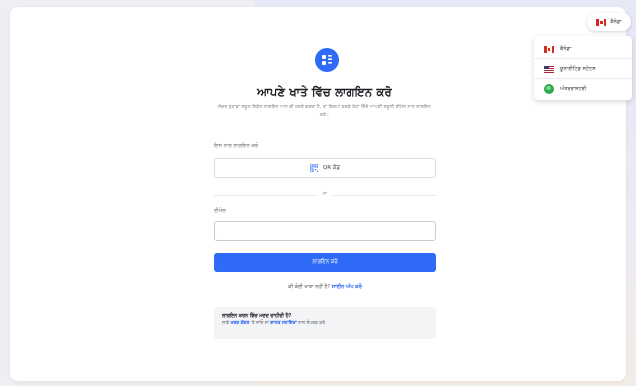 The width and height of the screenshot is (636, 386). What do you see at coordinates (347, 287) in the screenshot?
I see `signup-link: ਸਾਈਨ ਅੱਪ ਕਰੋ` at bounding box center [347, 287].